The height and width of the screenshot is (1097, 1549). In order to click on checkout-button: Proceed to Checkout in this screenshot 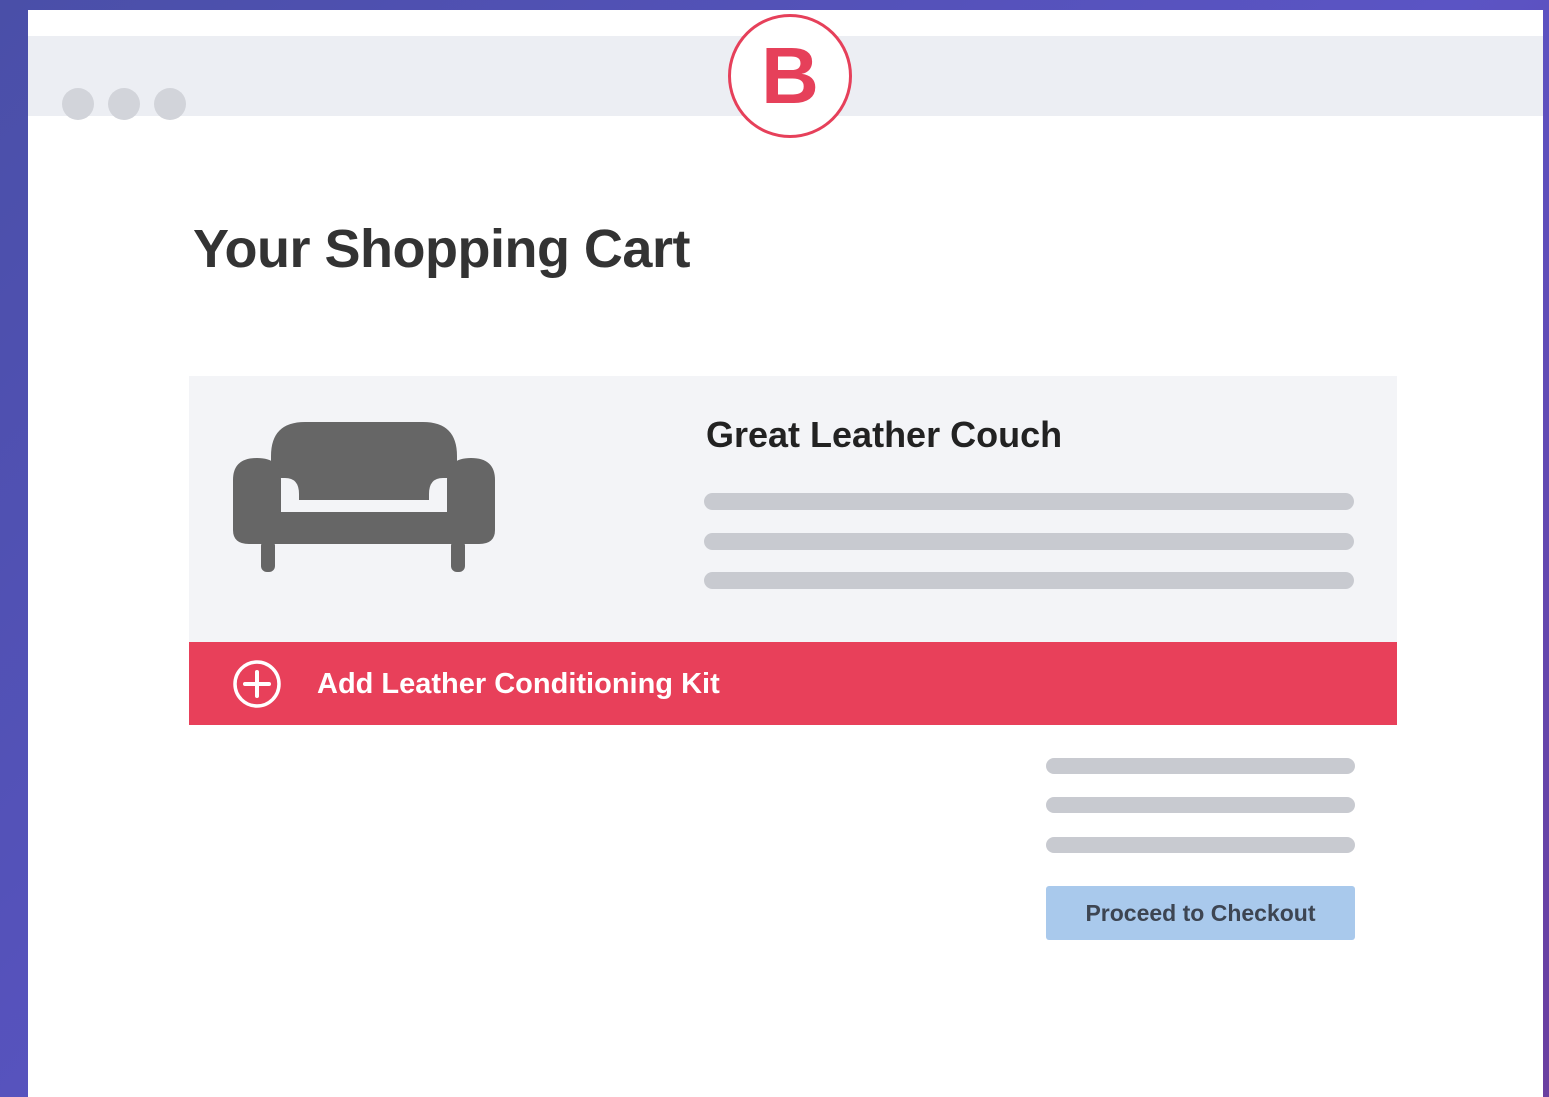, I will do `click(1200, 913)`.